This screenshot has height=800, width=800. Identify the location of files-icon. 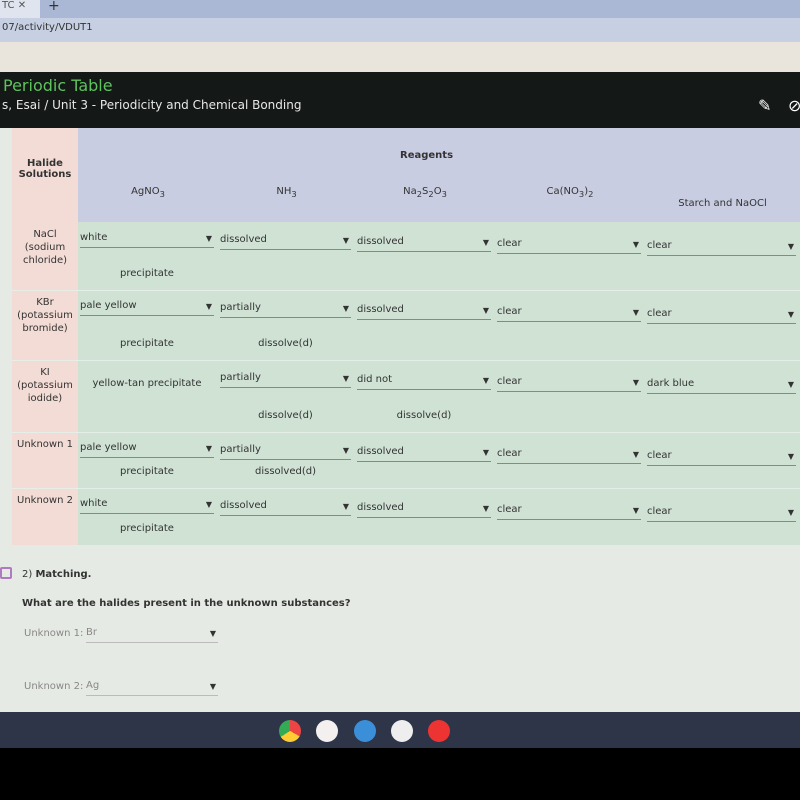
(365, 731).